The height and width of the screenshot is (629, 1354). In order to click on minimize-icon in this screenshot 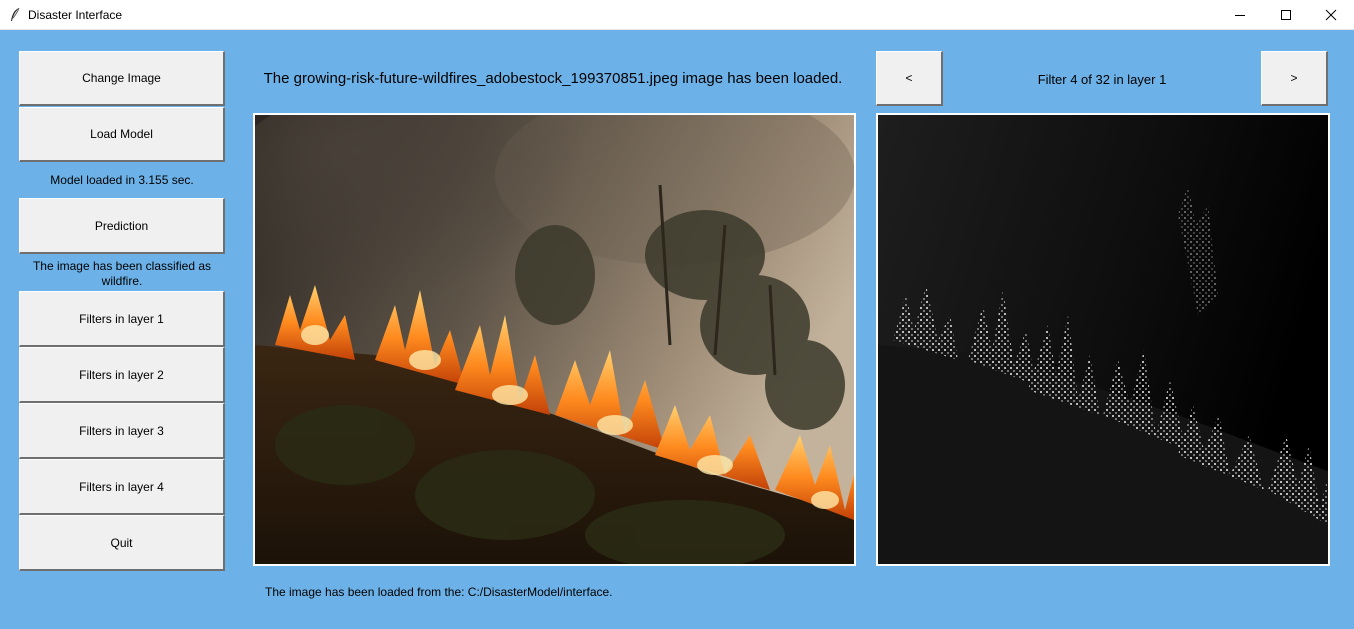, I will do `click(1240, 15)`.